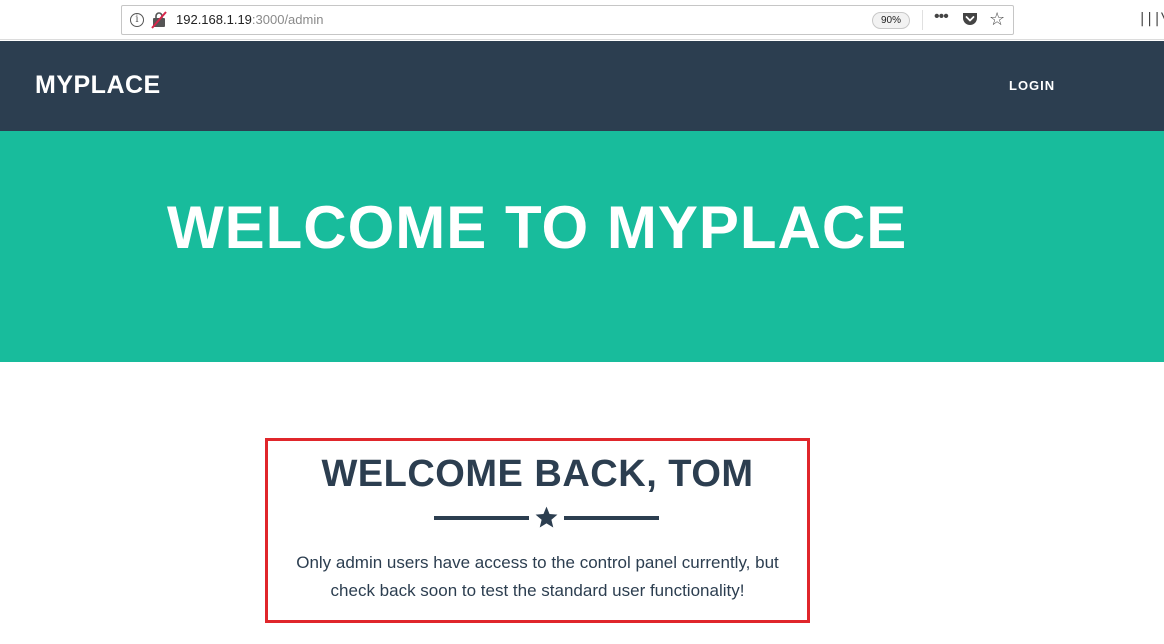  What do you see at coordinates (159, 20) in the screenshot?
I see `insecure-connection-icon` at bounding box center [159, 20].